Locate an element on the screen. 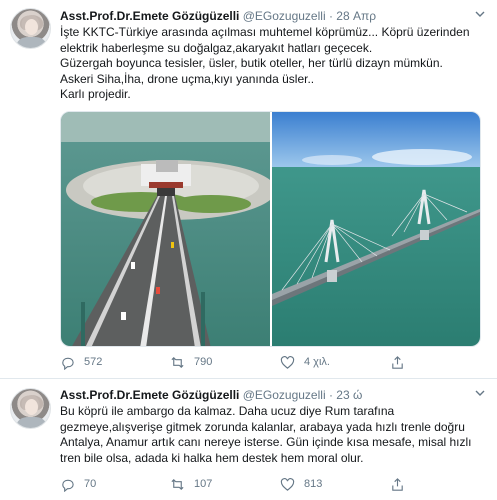 The image size is (497, 500). like-count: 4 χιλ. is located at coordinates (317, 362).